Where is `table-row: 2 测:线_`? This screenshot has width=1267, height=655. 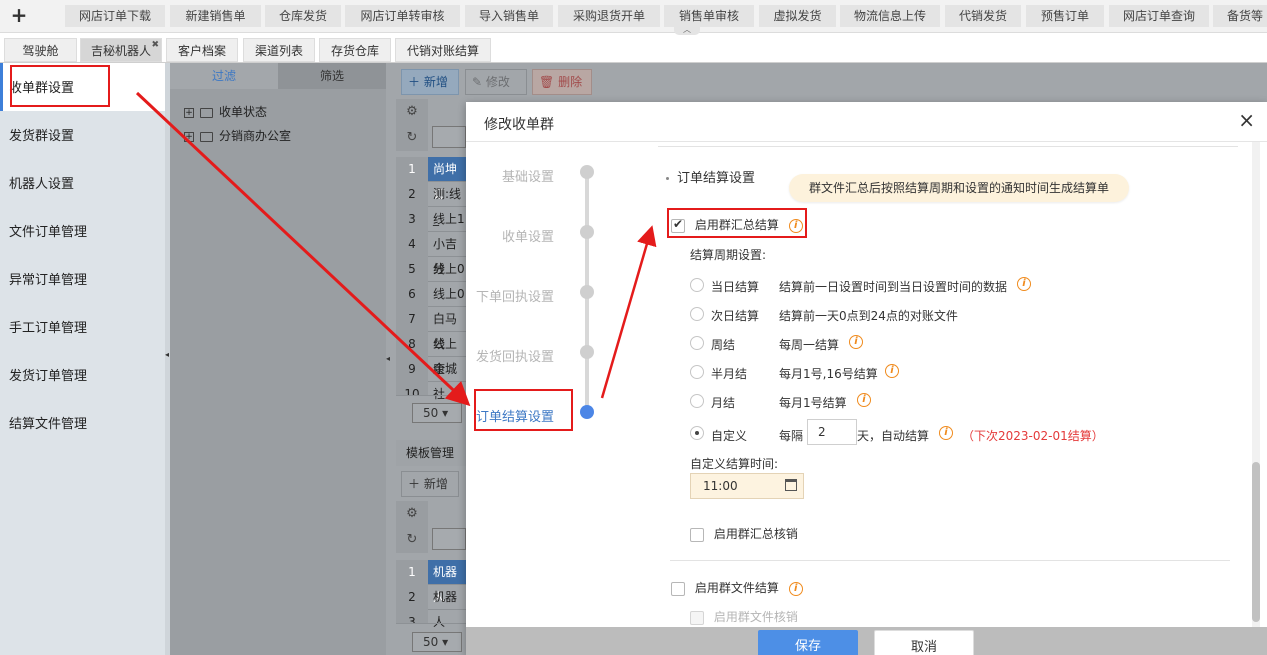
table-row: 2 测:线_ is located at coordinates (431, 204).